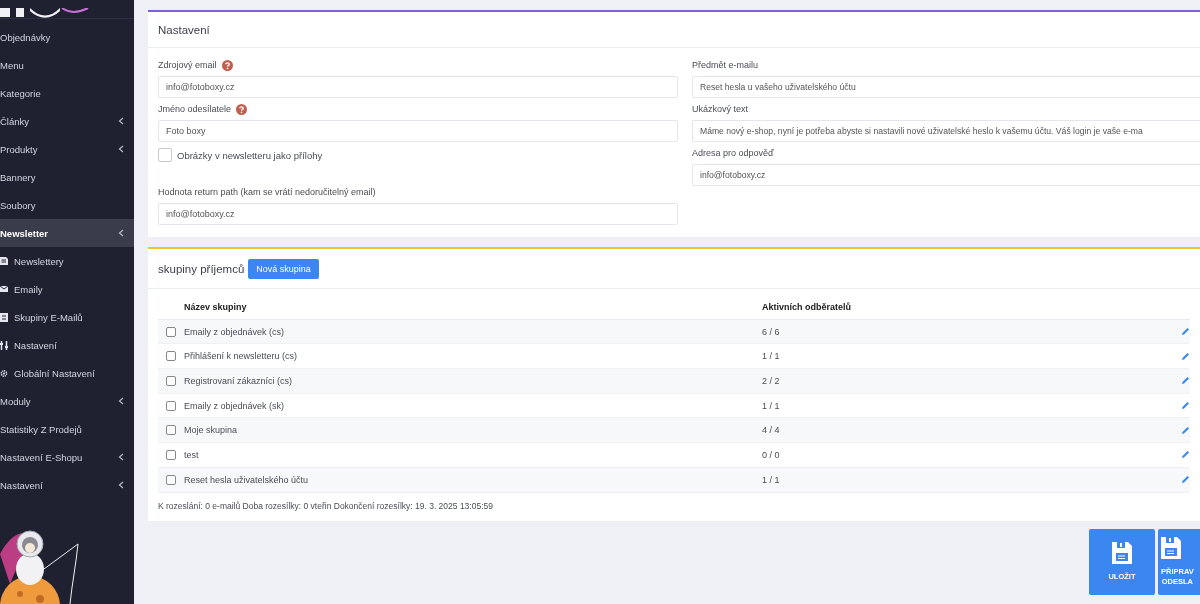  What do you see at coordinates (239, 380) in the screenshot?
I see `table-cell-text: Registrovaní zákazníci (cs)` at bounding box center [239, 380].